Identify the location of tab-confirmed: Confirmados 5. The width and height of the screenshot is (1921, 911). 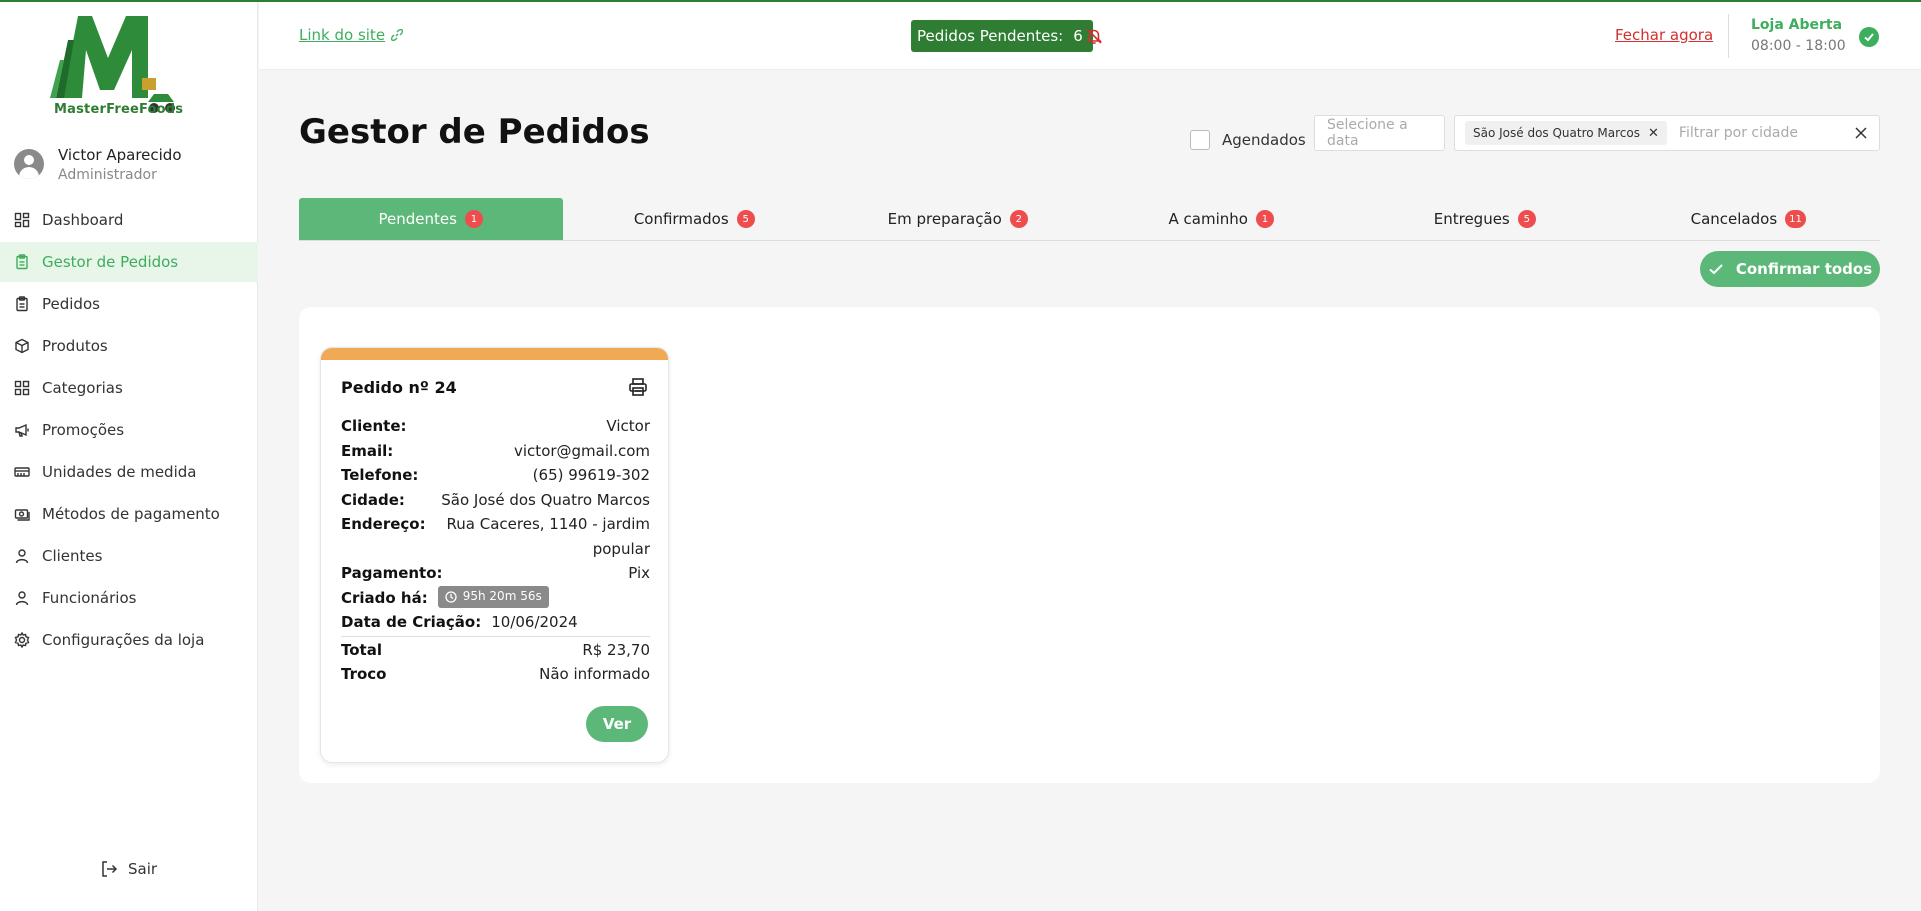
(695, 219).